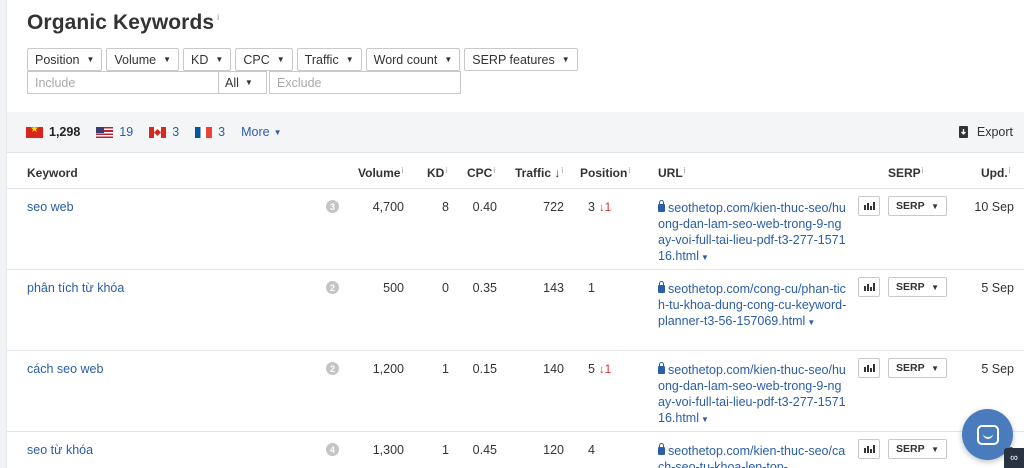  I want to click on filter-volume-button: Volume ▼, so click(143, 59).